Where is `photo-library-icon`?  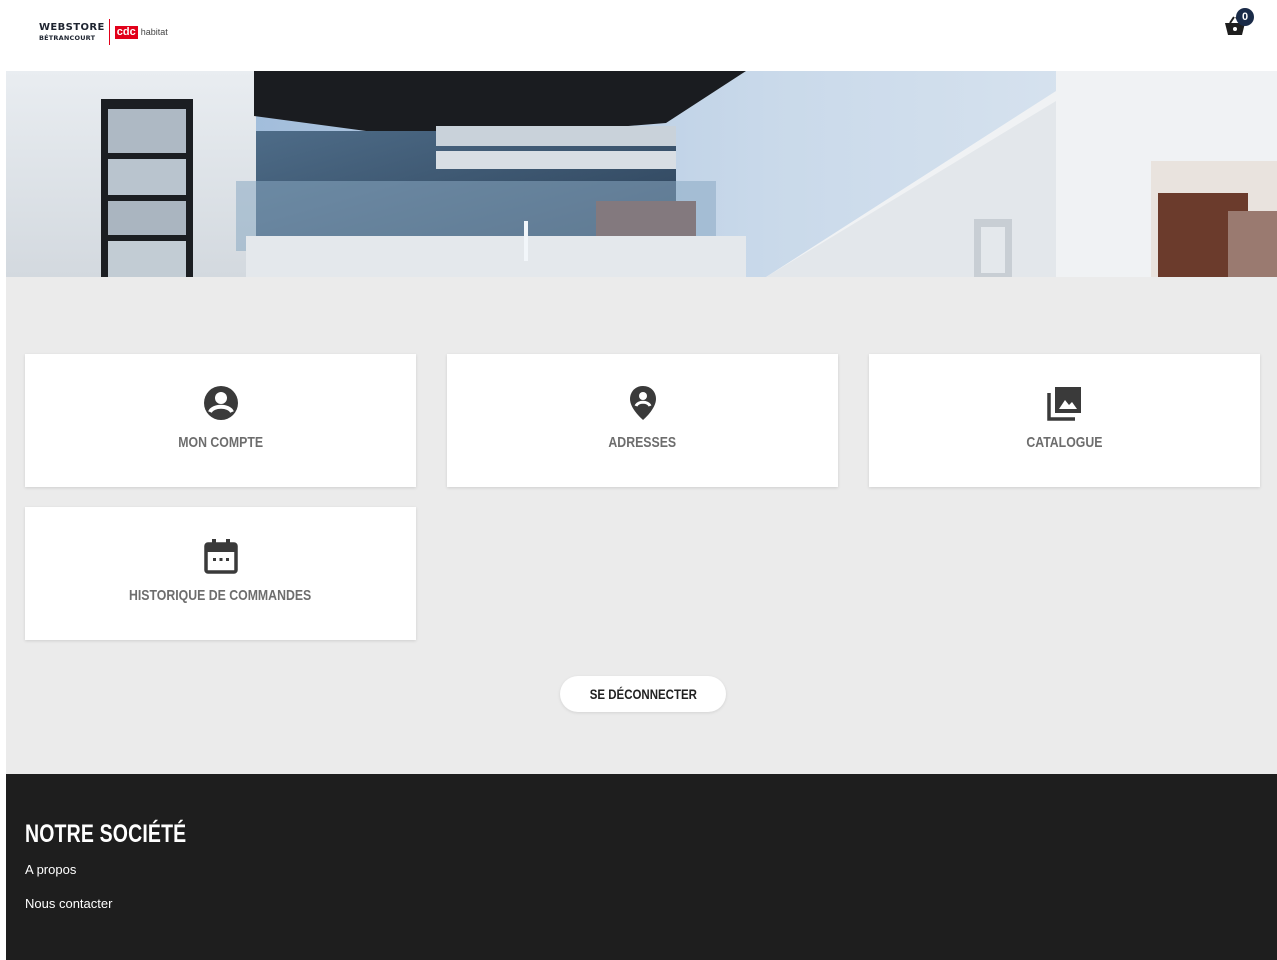
photo-library-icon is located at coordinates (1064, 403).